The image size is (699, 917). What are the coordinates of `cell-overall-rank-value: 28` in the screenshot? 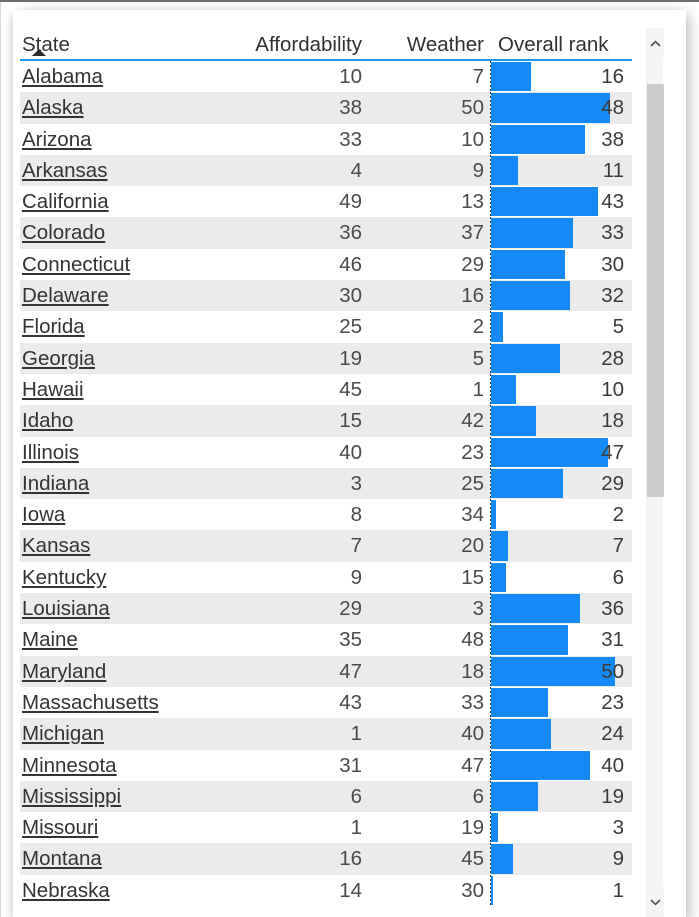 It's located at (612, 358).